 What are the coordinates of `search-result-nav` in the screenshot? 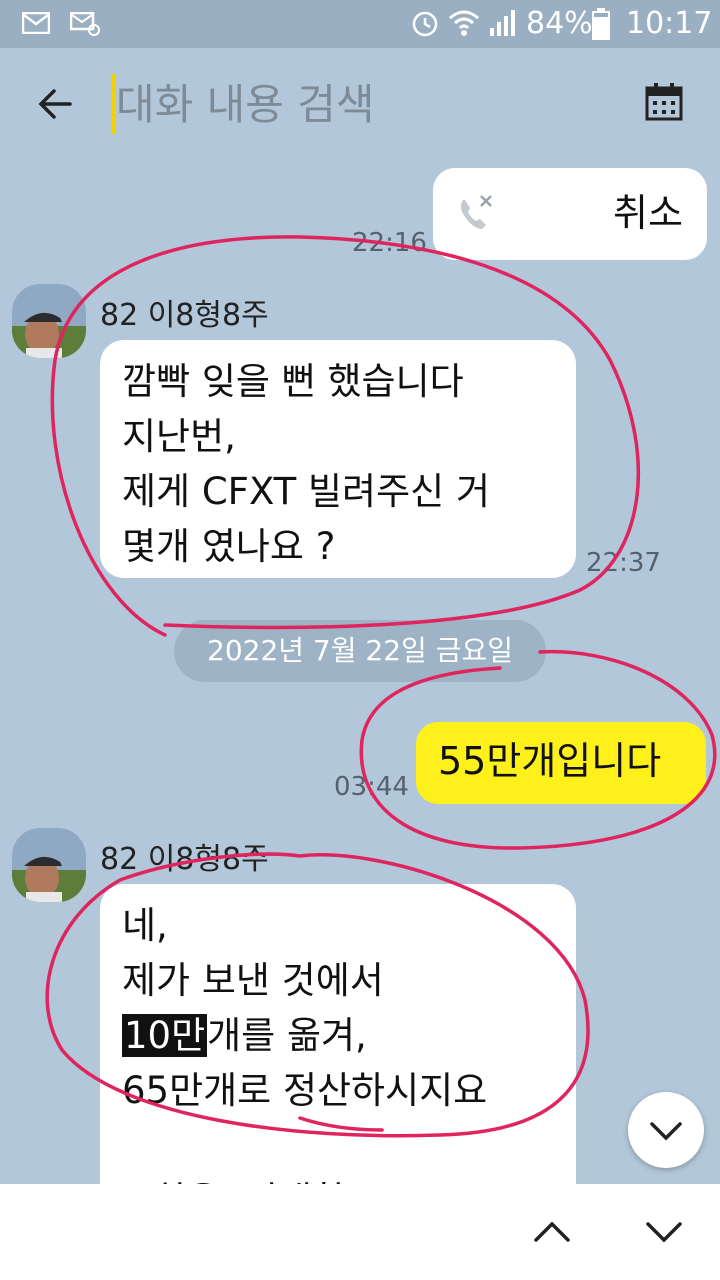 It's located at (360, 1232).